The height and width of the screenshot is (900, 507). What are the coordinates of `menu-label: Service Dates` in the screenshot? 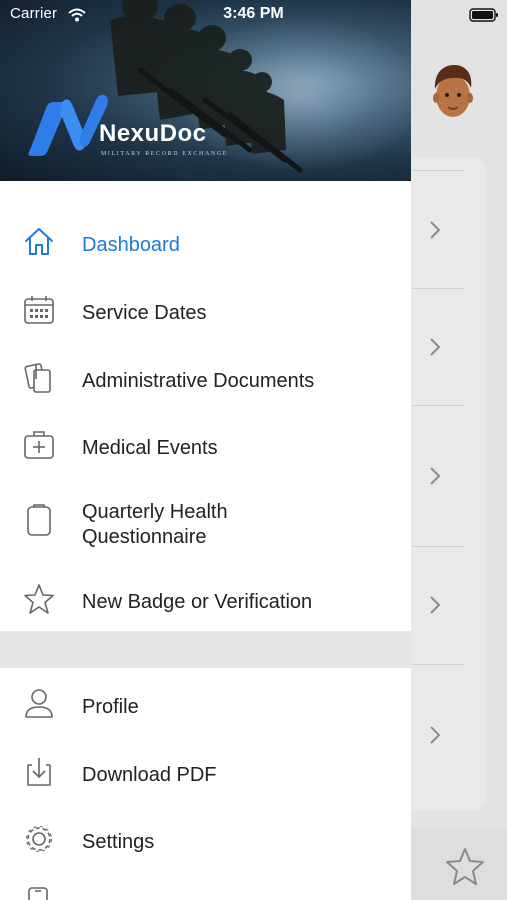 It's located at (144, 313).